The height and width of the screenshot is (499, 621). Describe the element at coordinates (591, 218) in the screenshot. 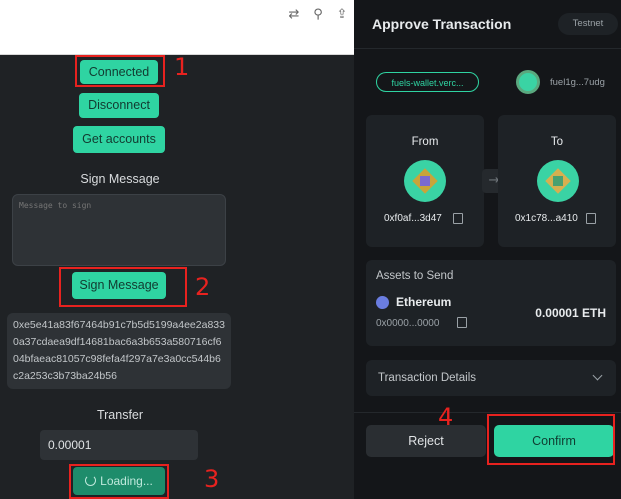

I see `copy-to-icon` at that location.